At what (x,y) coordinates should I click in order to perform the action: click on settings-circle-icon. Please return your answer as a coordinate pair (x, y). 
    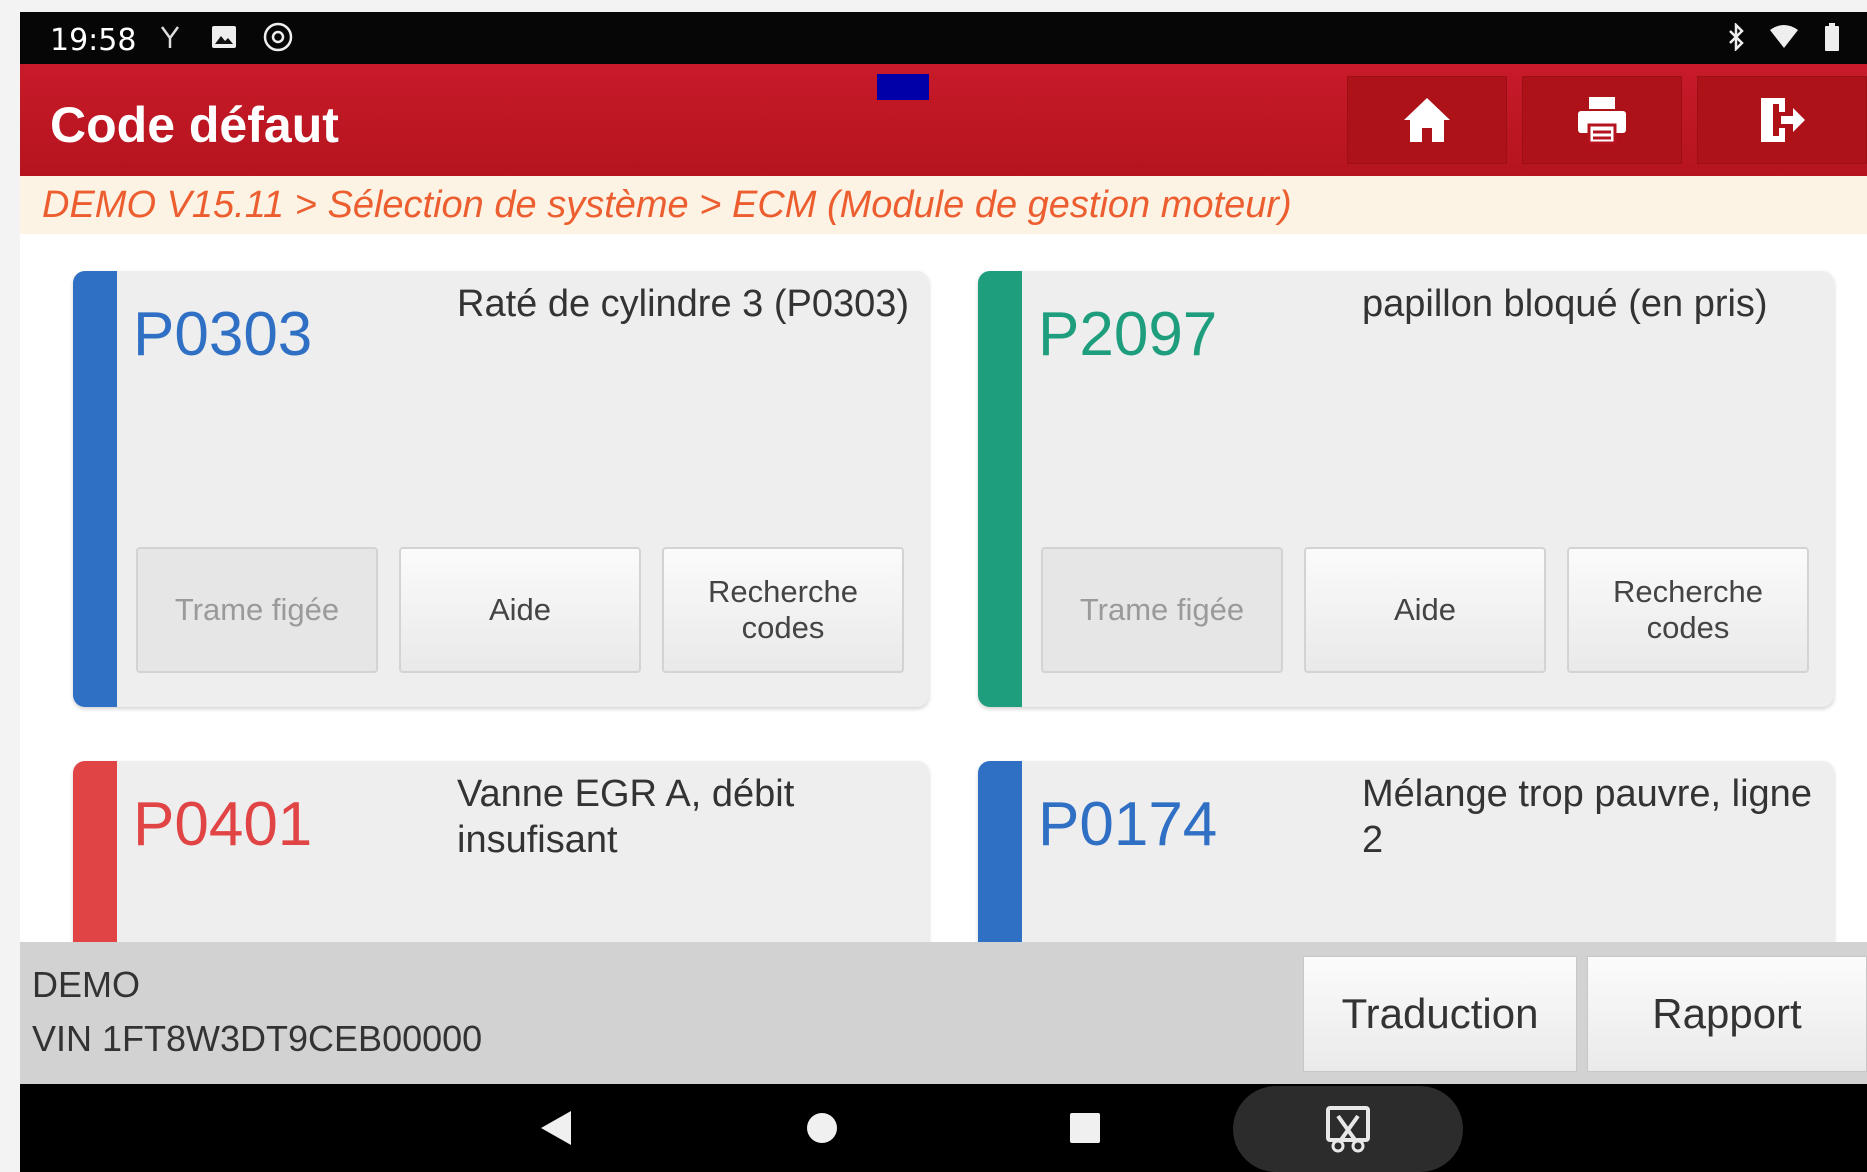
    Looking at the image, I should click on (278, 37).